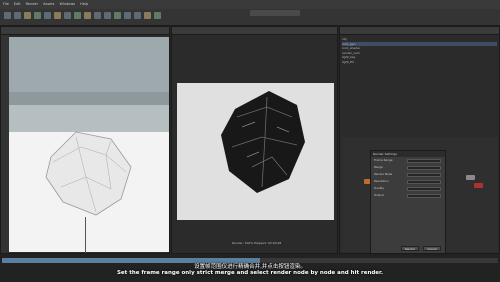 This screenshot has height=282, width=500. Describe the element at coordinates (379, 195) in the screenshot. I see `row-label: Output` at that location.